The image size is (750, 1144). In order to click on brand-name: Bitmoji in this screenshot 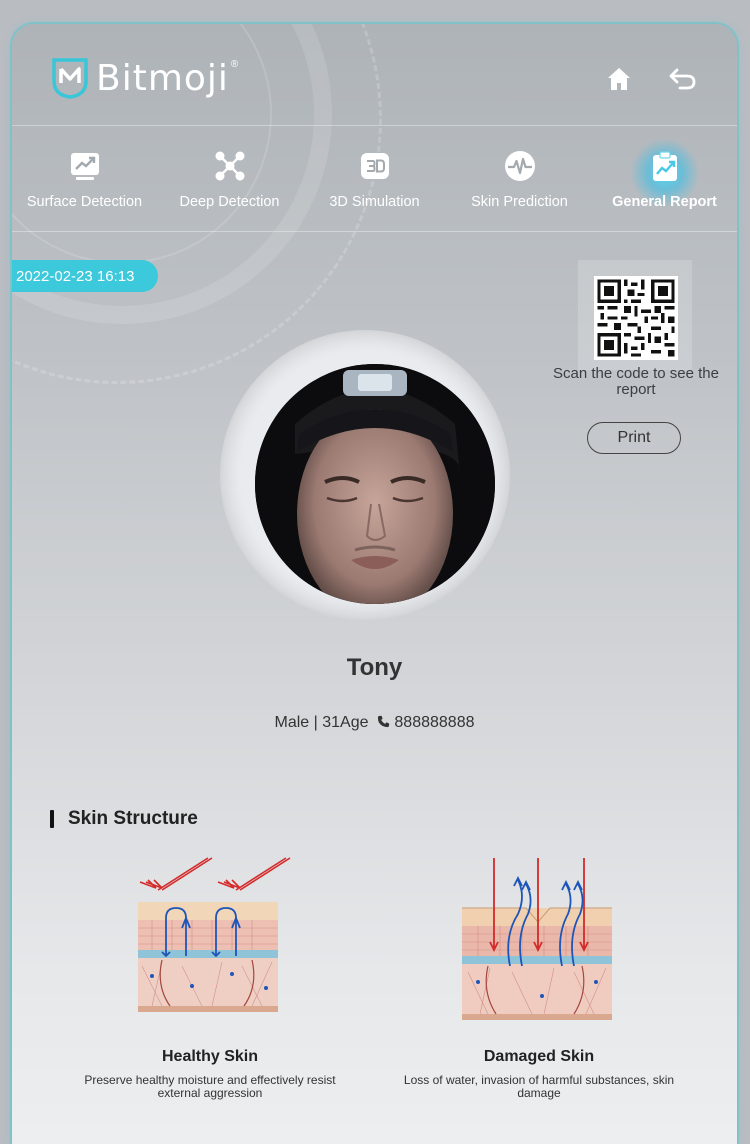, I will do `click(162, 78)`.